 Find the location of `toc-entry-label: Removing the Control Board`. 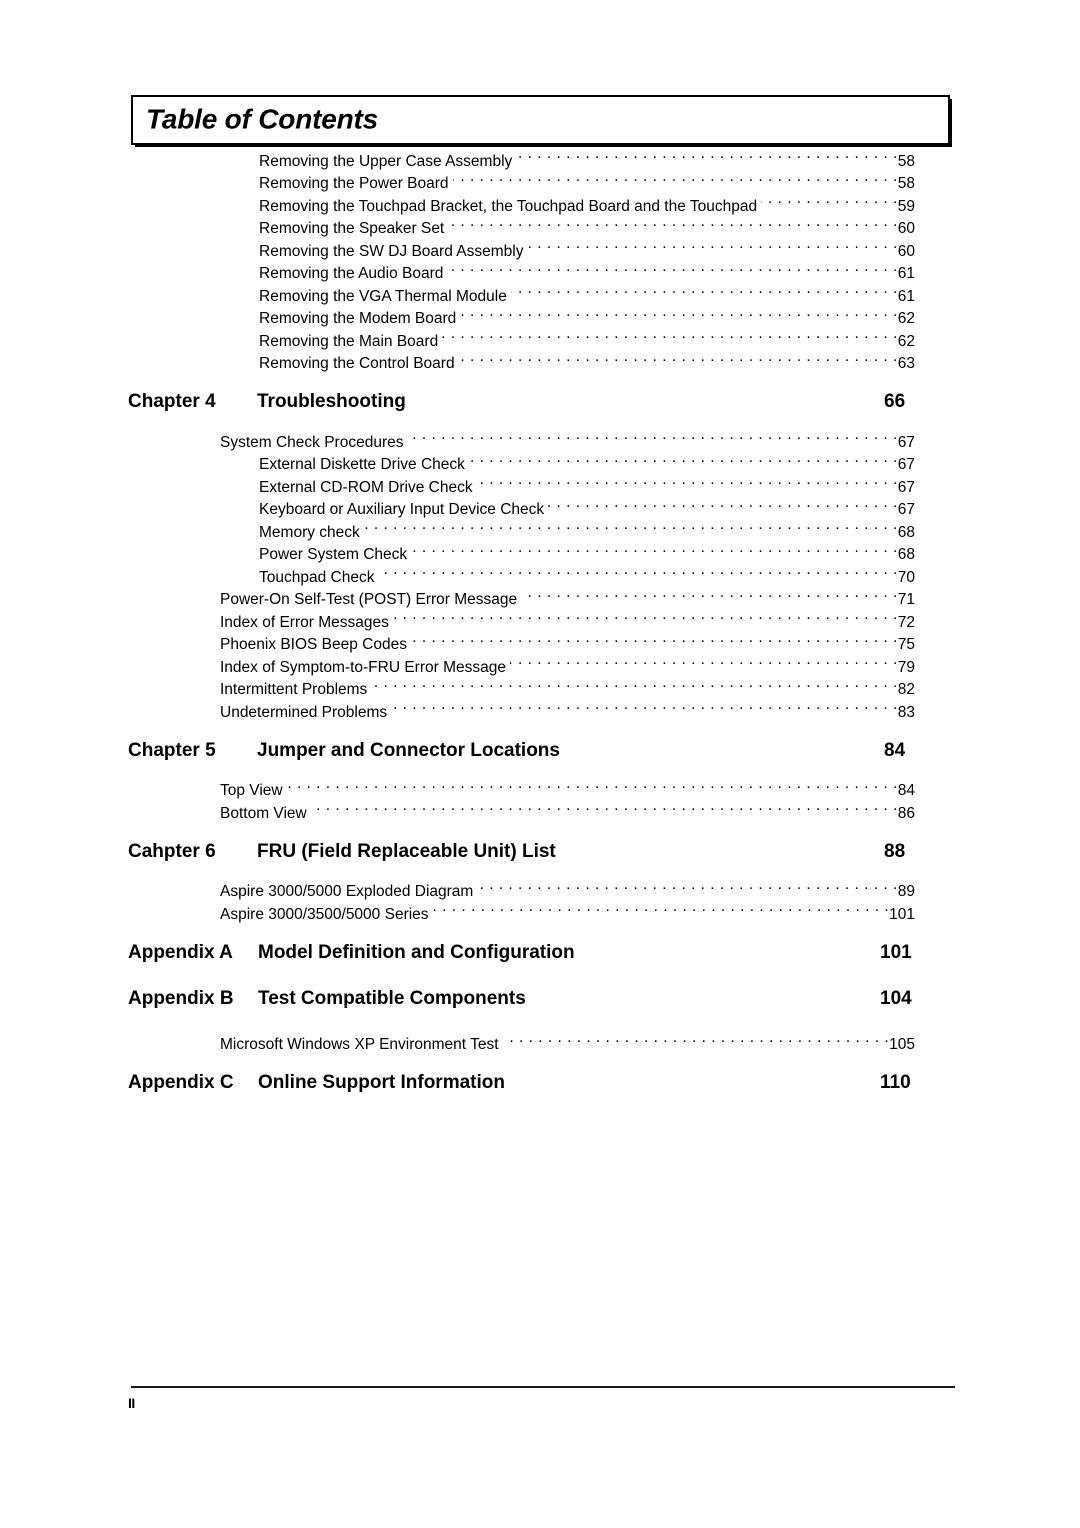

toc-entry-label: Removing the Control Board is located at coordinates (357, 363).